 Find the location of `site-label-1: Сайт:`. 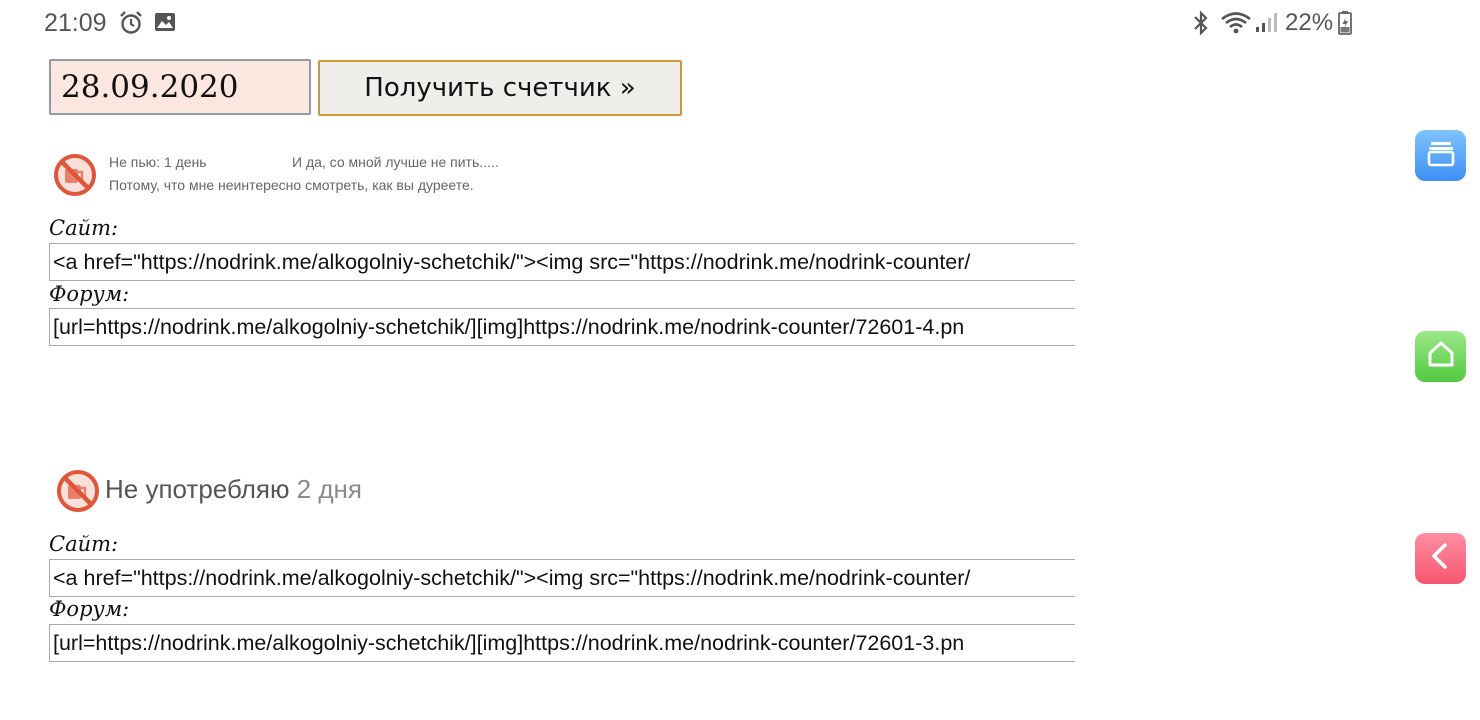

site-label-1: Сайт: is located at coordinates (84, 228).